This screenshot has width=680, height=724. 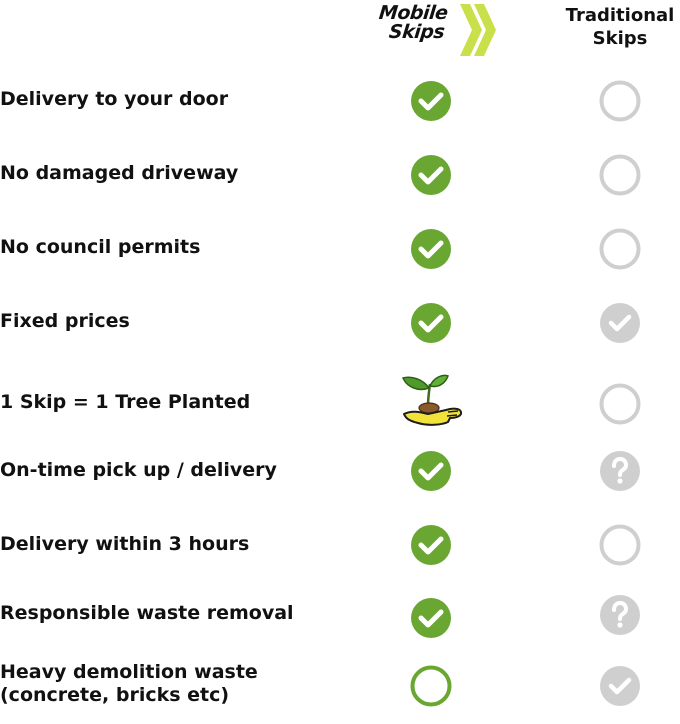 I want to click on row-label-line2: (concrete, bricks etc), so click(x=115, y=695).